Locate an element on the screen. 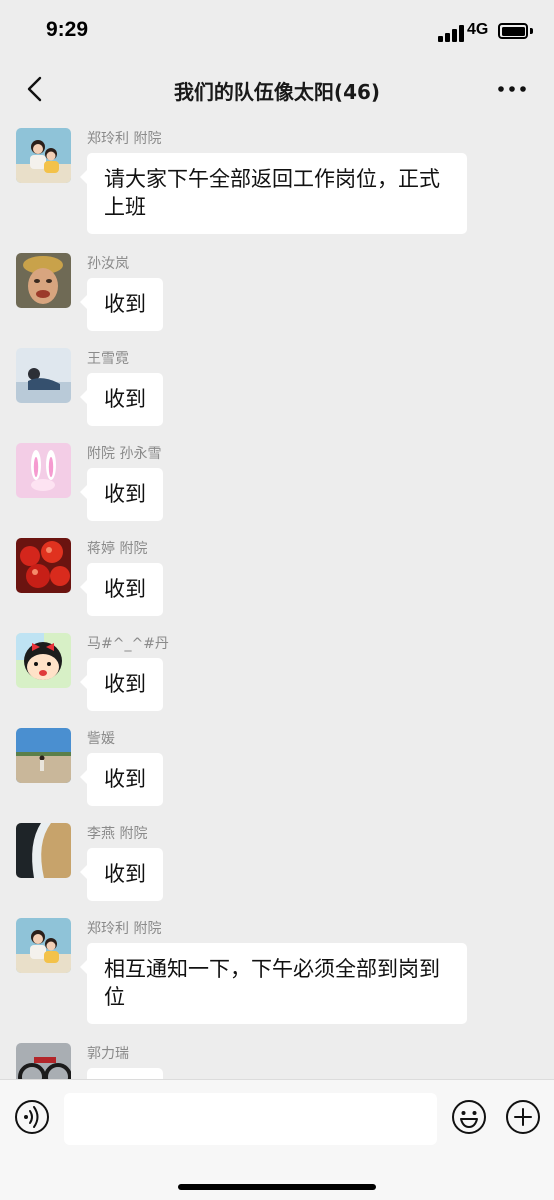 The image size is (554, 1200). sender-name: 蒋婷 附院 is located at coordinates (117, 549).